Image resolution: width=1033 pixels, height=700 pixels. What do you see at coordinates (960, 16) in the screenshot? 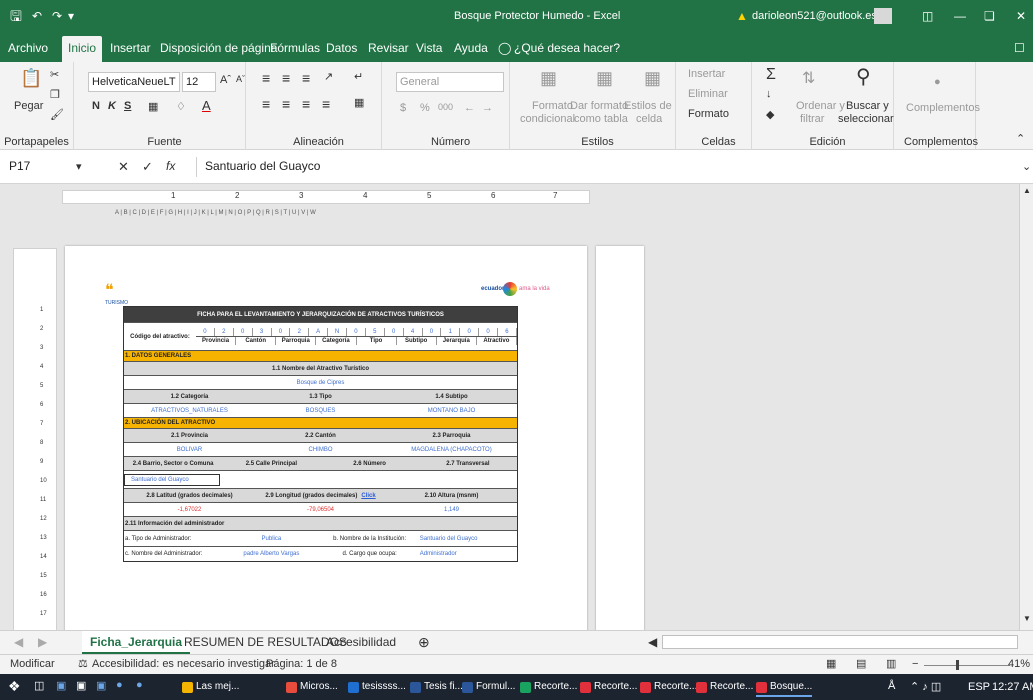
I see `minimize-icon: —` at bounding box center [960, 16].